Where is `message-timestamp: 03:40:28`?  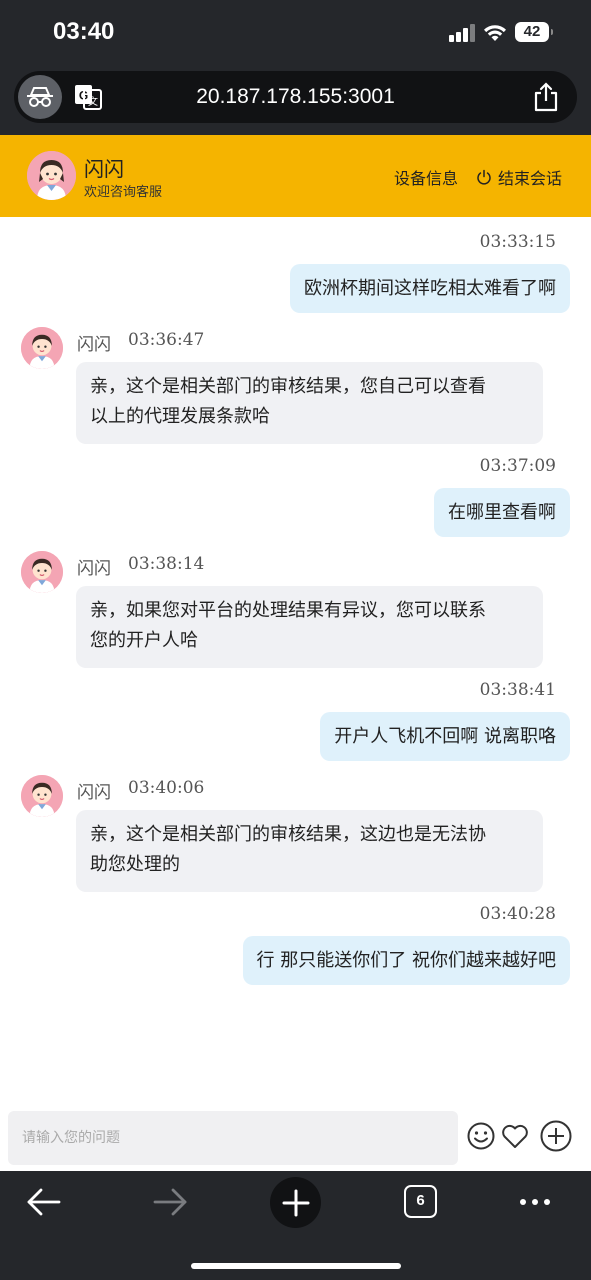
message-timestamp: 03:40:28 is located at coordinates (517, 914).